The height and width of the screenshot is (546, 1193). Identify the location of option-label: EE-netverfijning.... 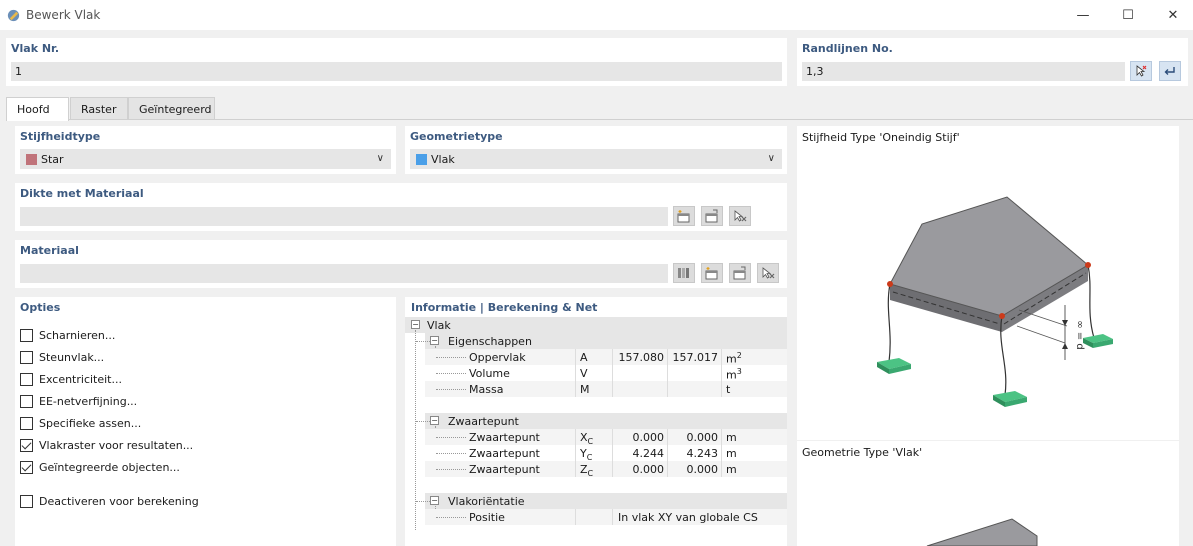
(88, 401).